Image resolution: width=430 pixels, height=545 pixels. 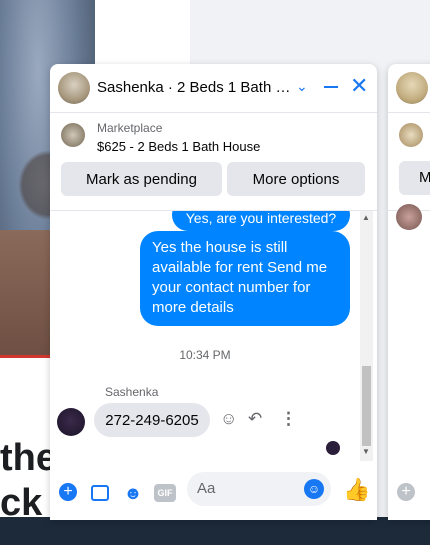 I want to click on seen-indicator, so click(x=333, y=448).